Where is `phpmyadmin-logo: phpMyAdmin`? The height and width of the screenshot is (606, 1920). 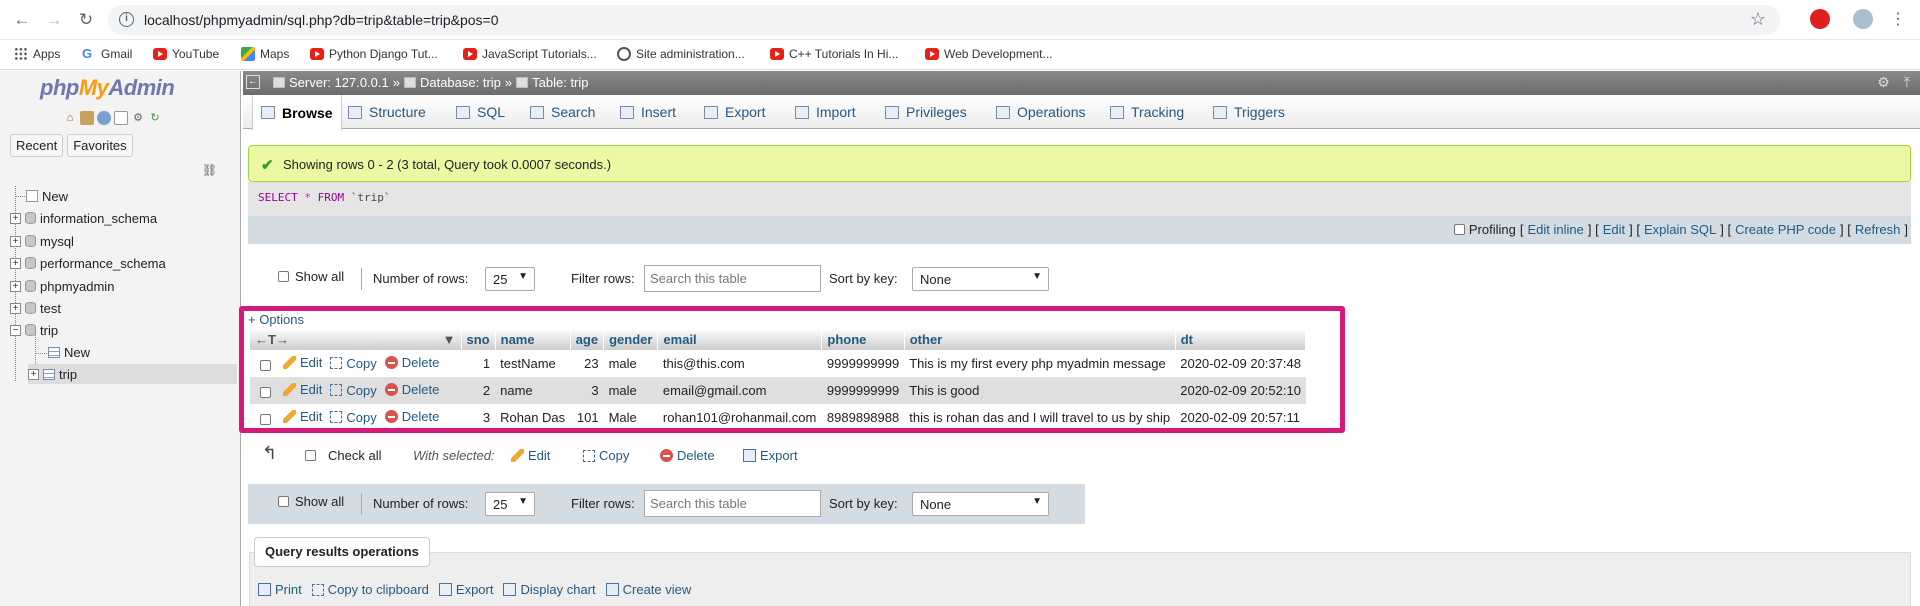
phpmyadmin-logo: phpMyAdmin is located at coordinates (107, 88).